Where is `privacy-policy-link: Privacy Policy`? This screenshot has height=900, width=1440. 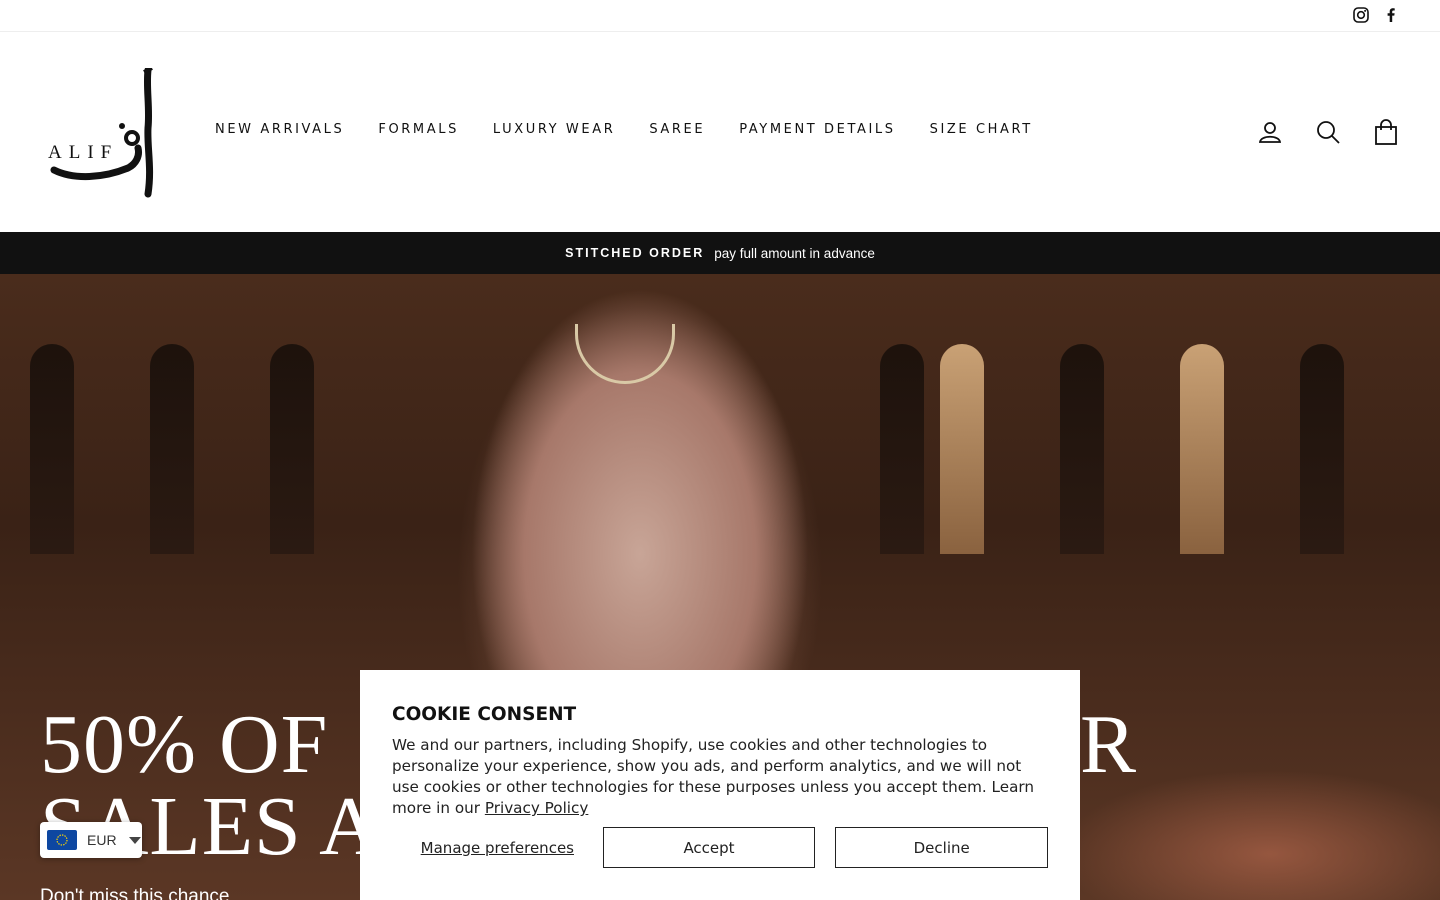
privacy-policy-link: Privacy Policy is located at coordinates (537, 808).